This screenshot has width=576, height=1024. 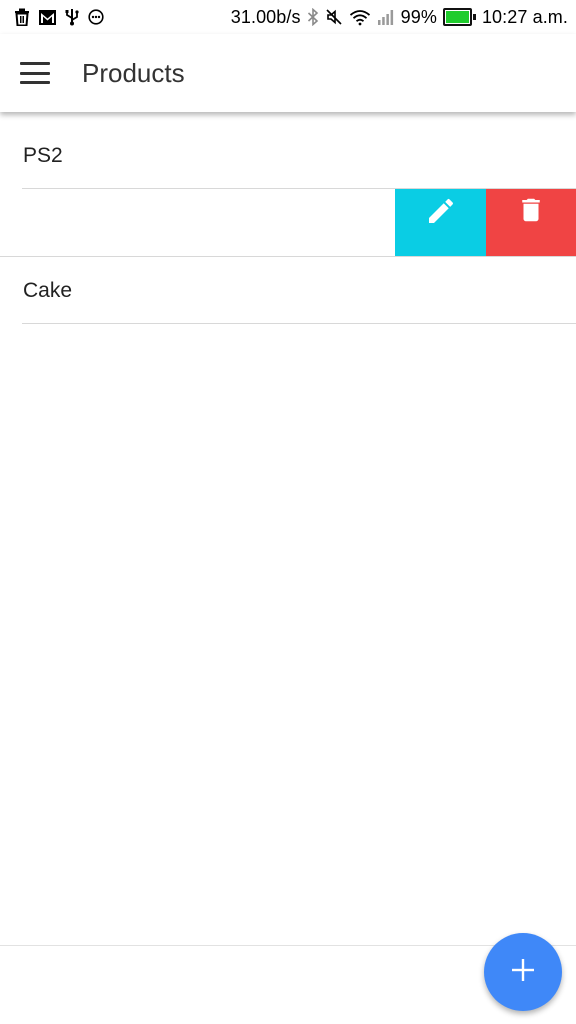 I want to click on wifi-icon, so click(x=360, y=17).